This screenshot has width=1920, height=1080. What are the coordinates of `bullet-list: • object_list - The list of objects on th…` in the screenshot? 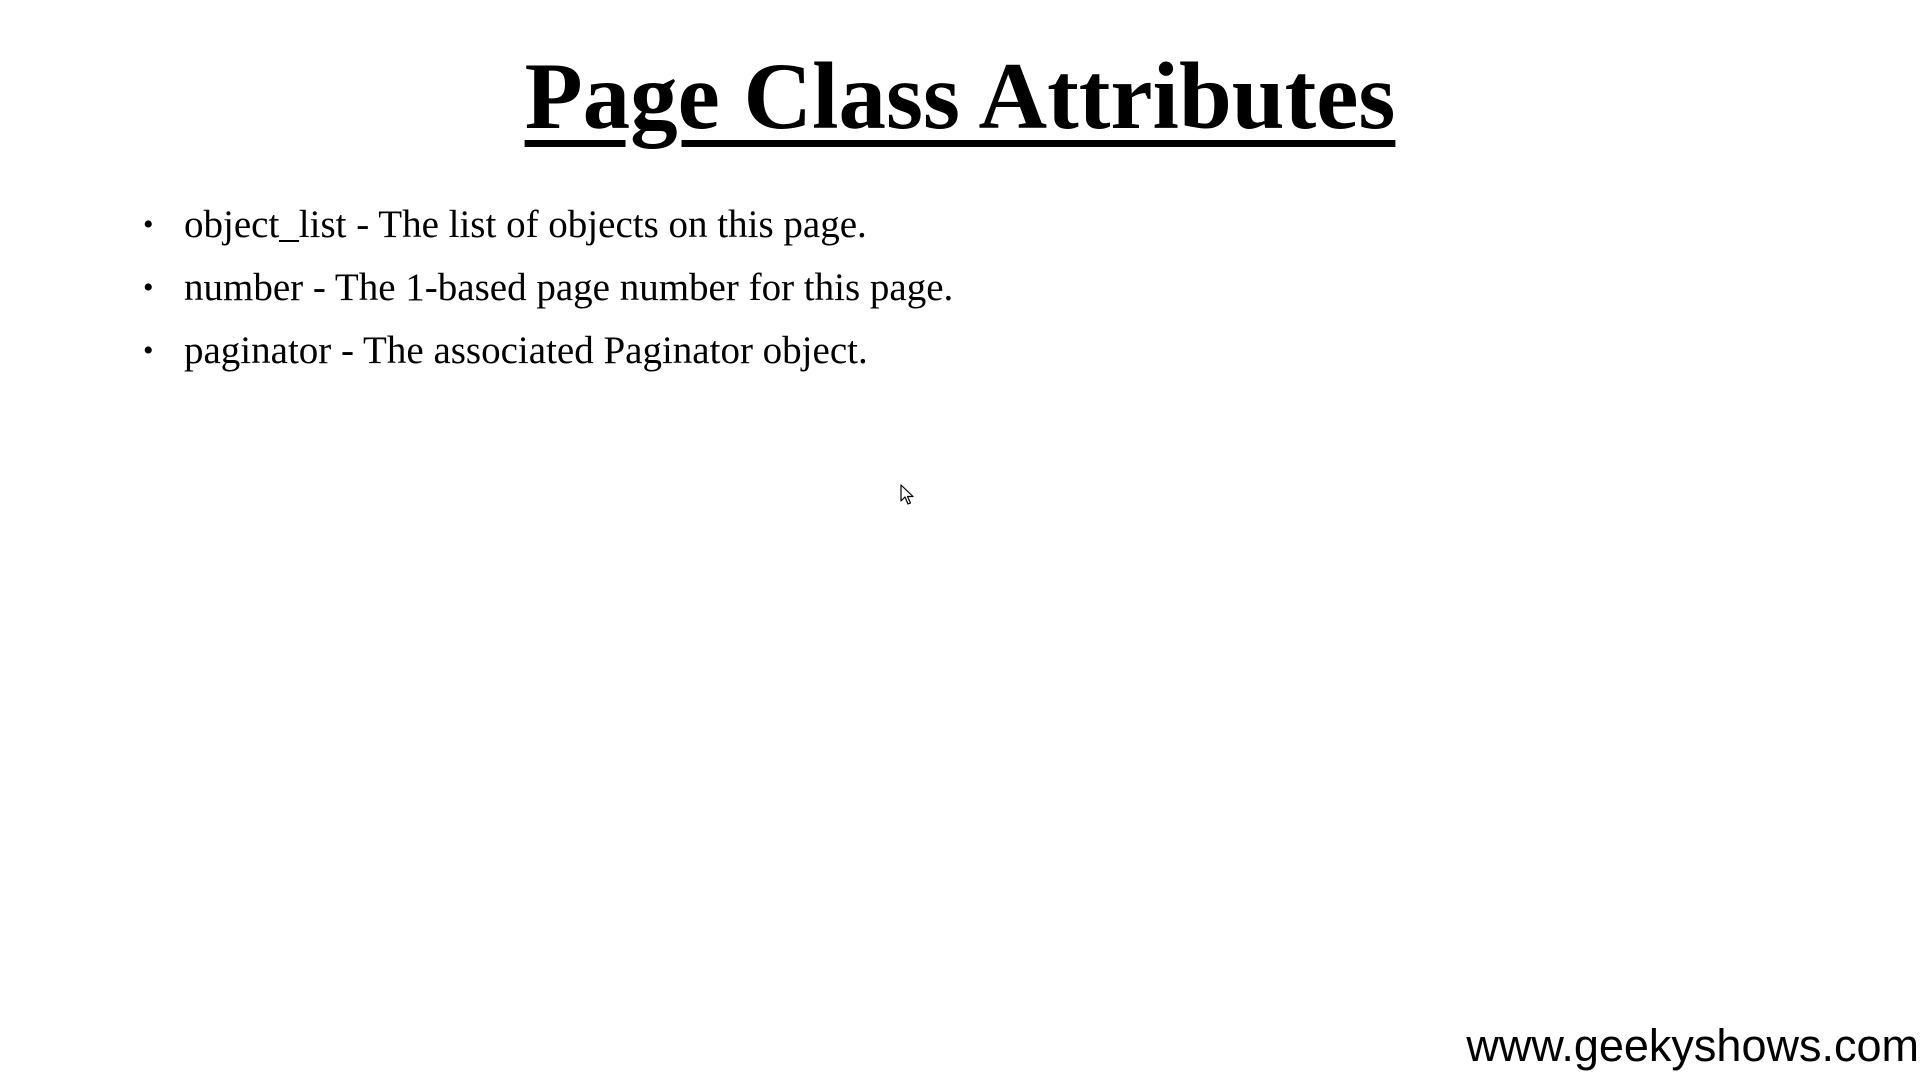 It's located at (547, 292).